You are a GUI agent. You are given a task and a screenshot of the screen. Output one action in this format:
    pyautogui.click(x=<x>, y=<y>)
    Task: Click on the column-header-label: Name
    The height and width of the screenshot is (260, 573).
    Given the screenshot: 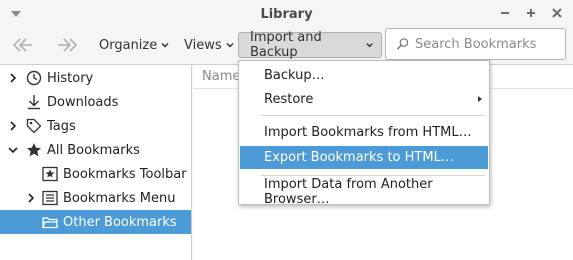 What is the action you would take?
    pyautogui.click(x=221, y=76)
    